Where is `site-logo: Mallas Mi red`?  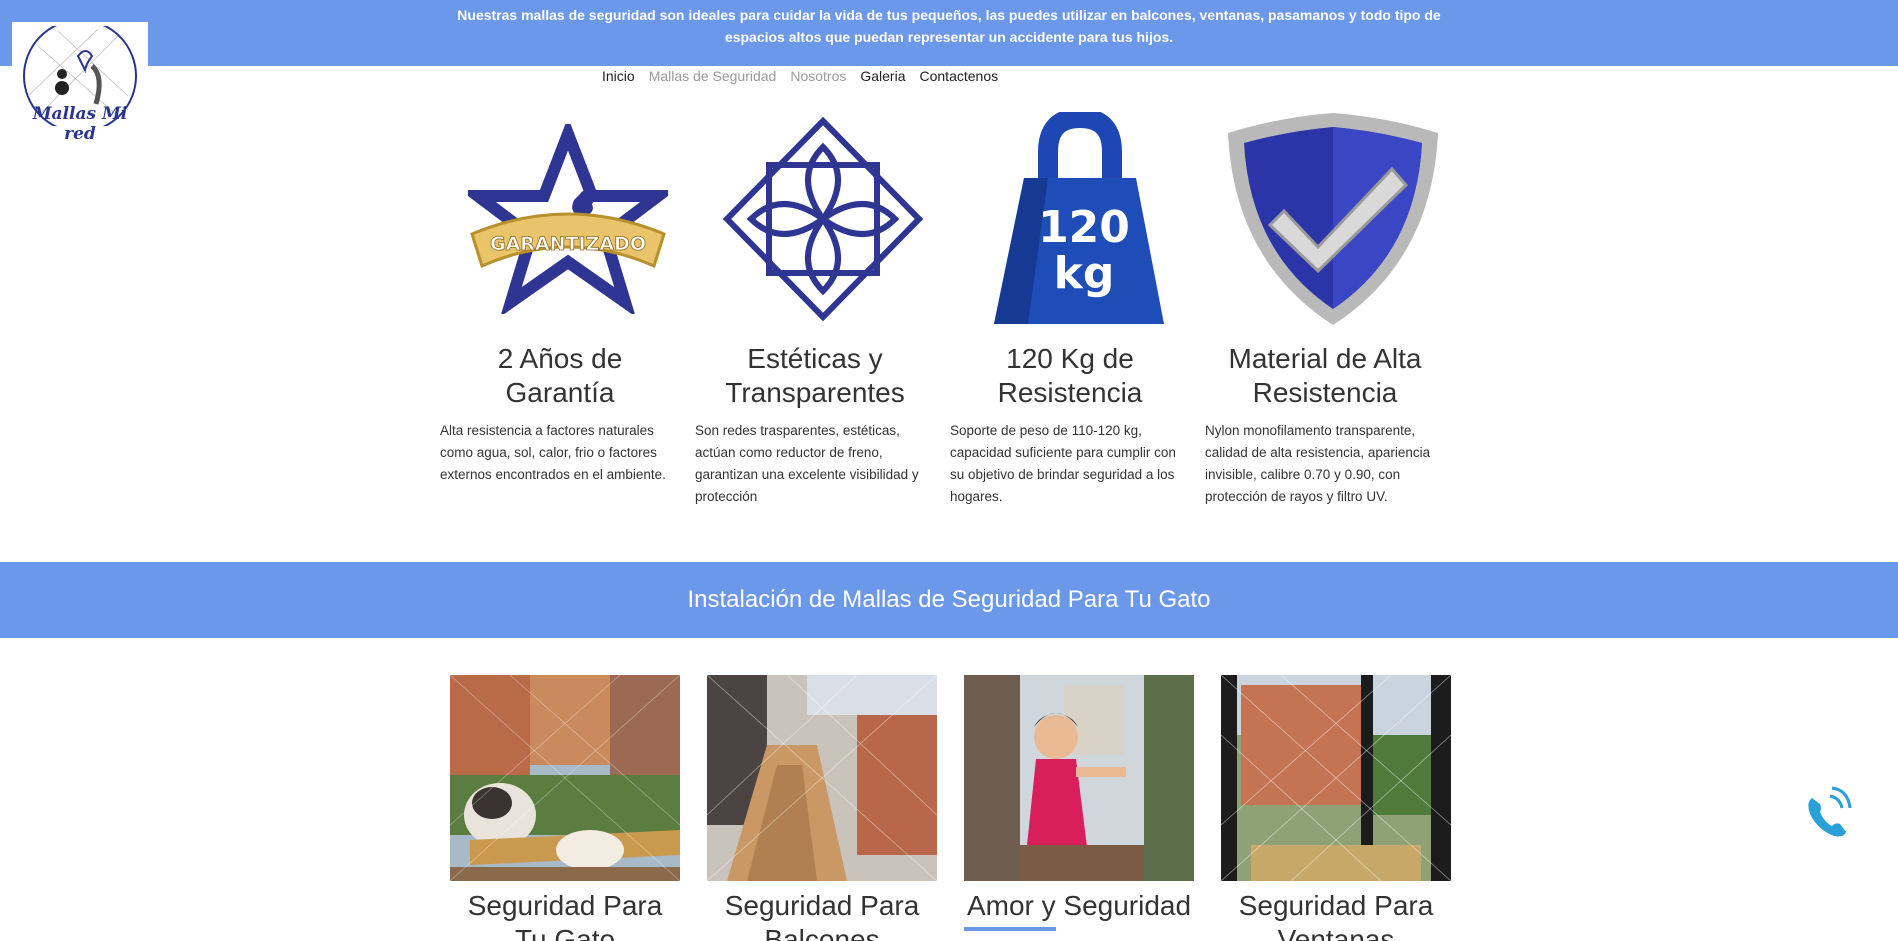 site-logo: Mallas Mi red is located at coordinates (80, 83).